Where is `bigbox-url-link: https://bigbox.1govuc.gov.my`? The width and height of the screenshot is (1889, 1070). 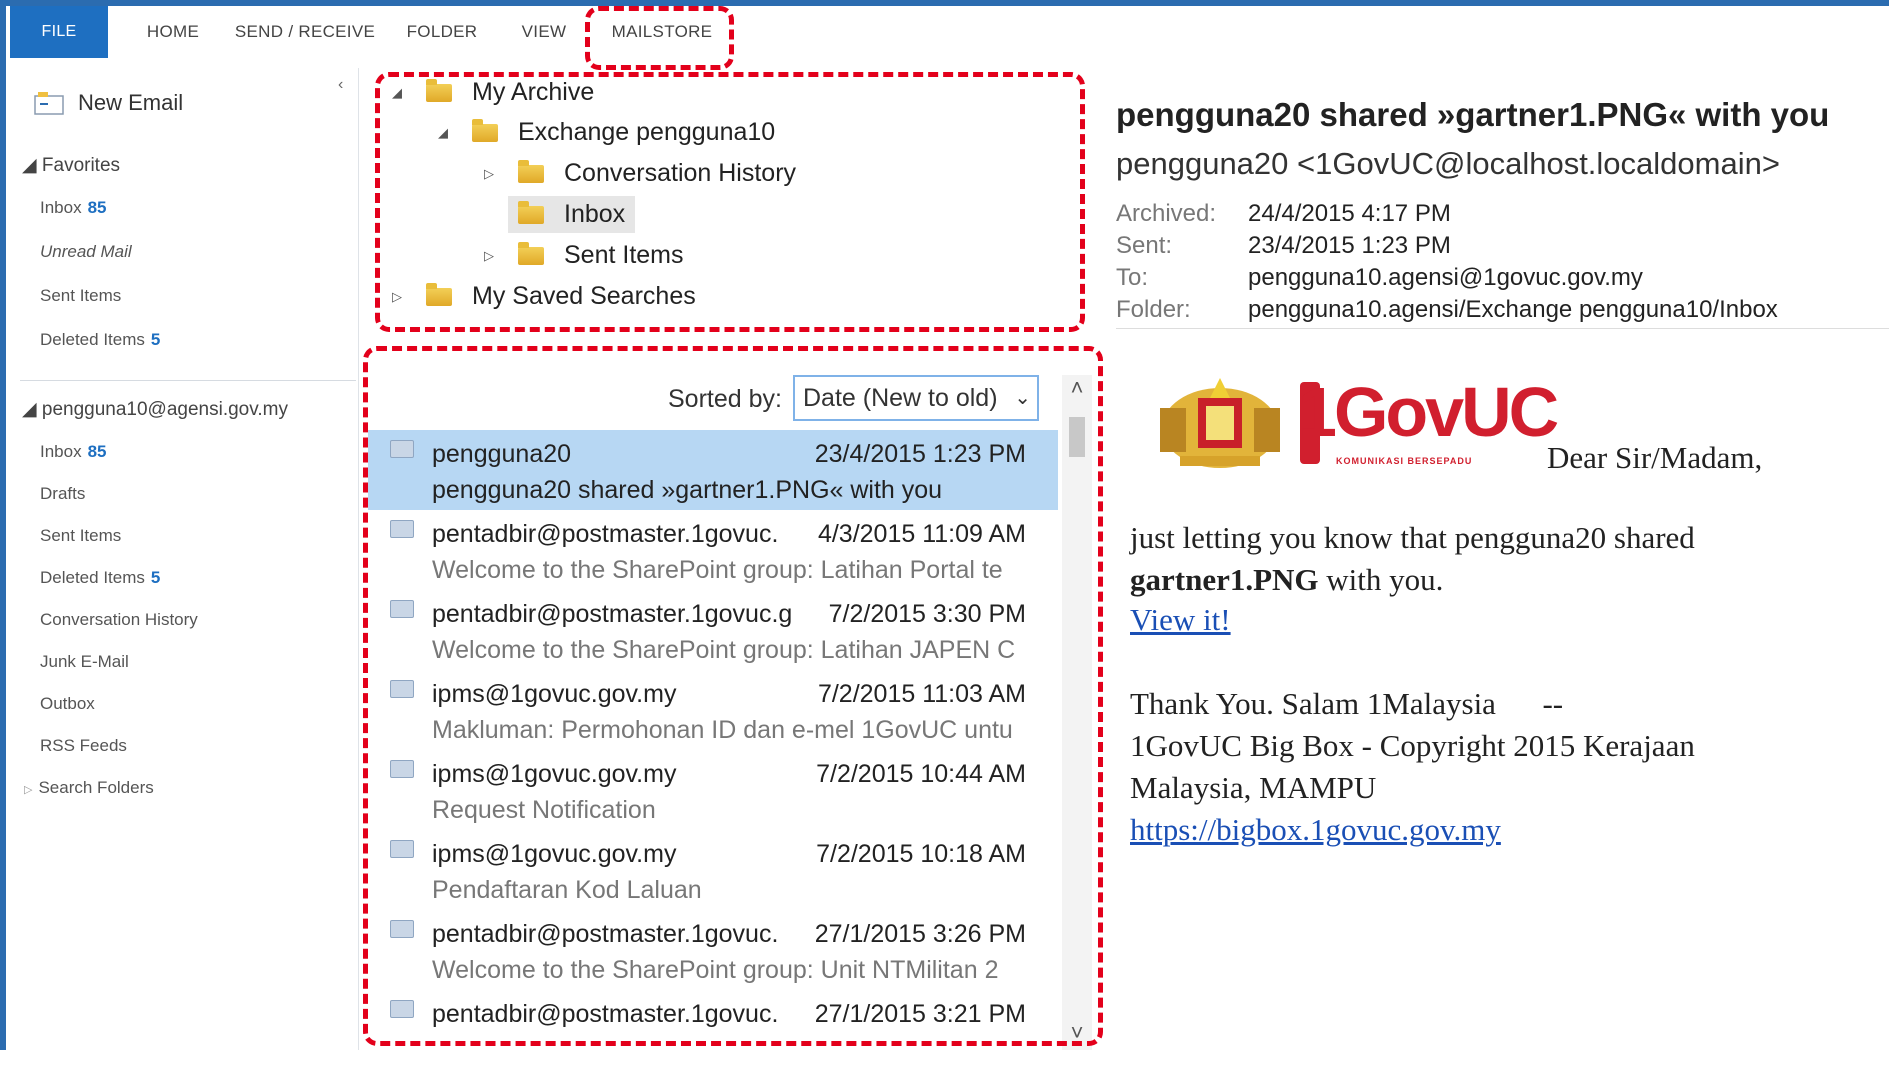 bigbox-url-link: https://bigbox.1govuc.gov.my is located at coordinates (1315, 830).